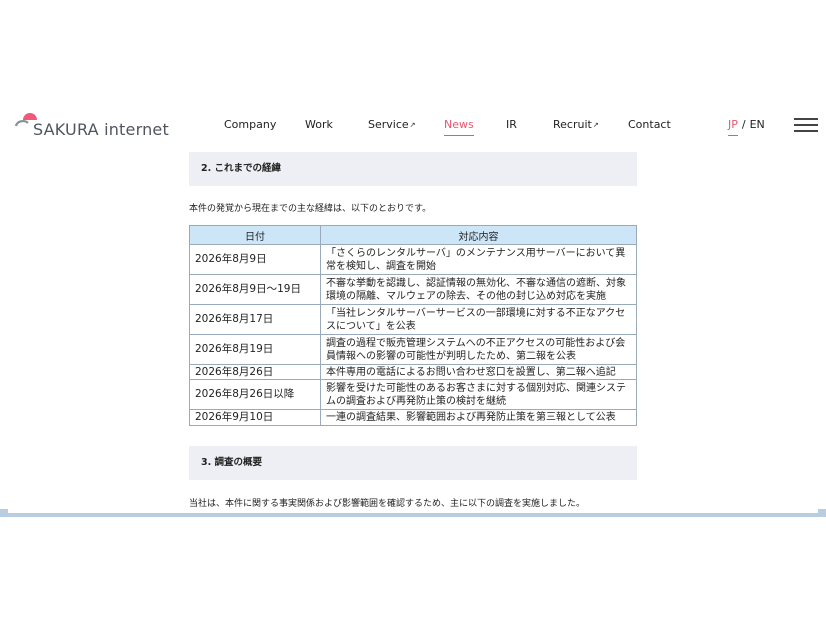 The height and width of the screenshot is (620, 826). I want to click on nav-work: Work, so click(319, 124).